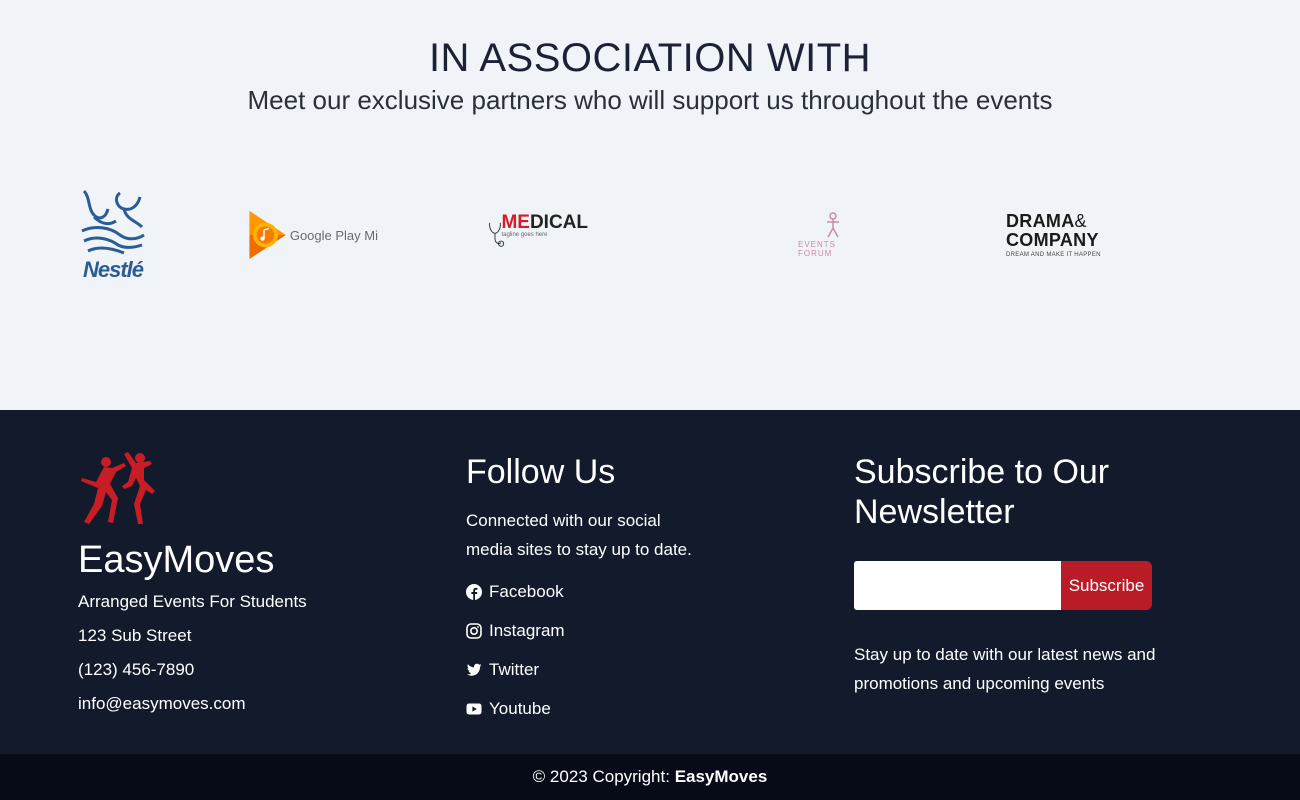 The height and width of the screenshot is (800, 1300). What do you see at coordinates (957, 585) in the screenshot?
I see `newsletter-email-input` at bounding box center [957, 585].